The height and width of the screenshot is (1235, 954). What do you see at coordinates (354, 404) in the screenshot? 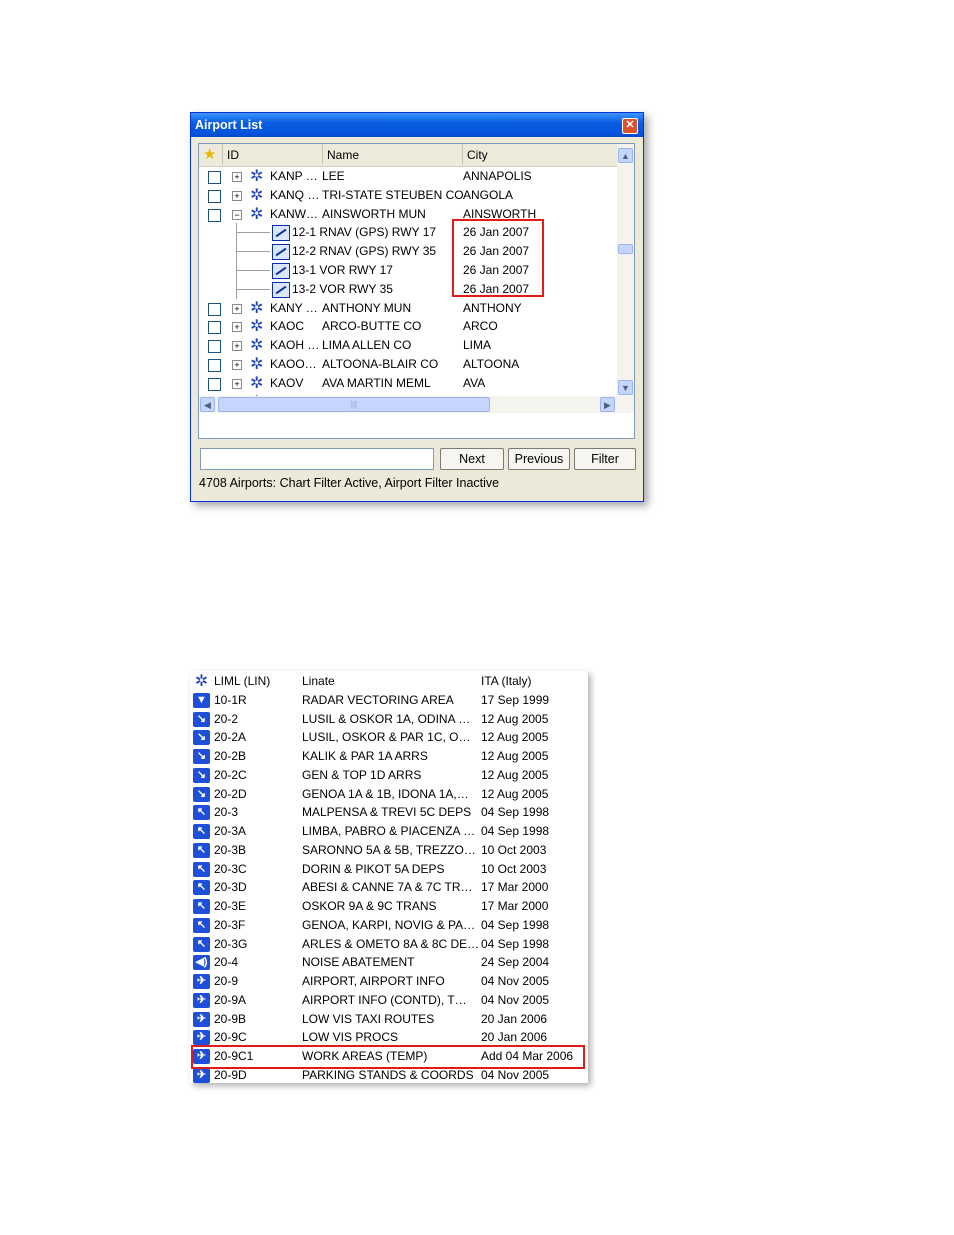
I see `horizontal-scroll-thumb: |||` at bounding box center [354, 404].